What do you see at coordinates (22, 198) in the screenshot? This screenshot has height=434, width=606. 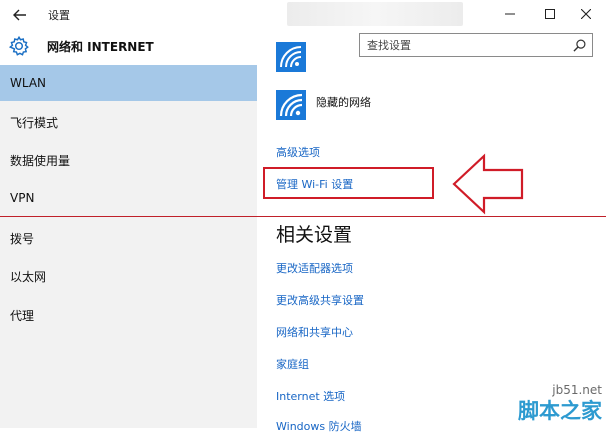 I see `sidebar-item-label: VPN` at bounding box center [22, 198].